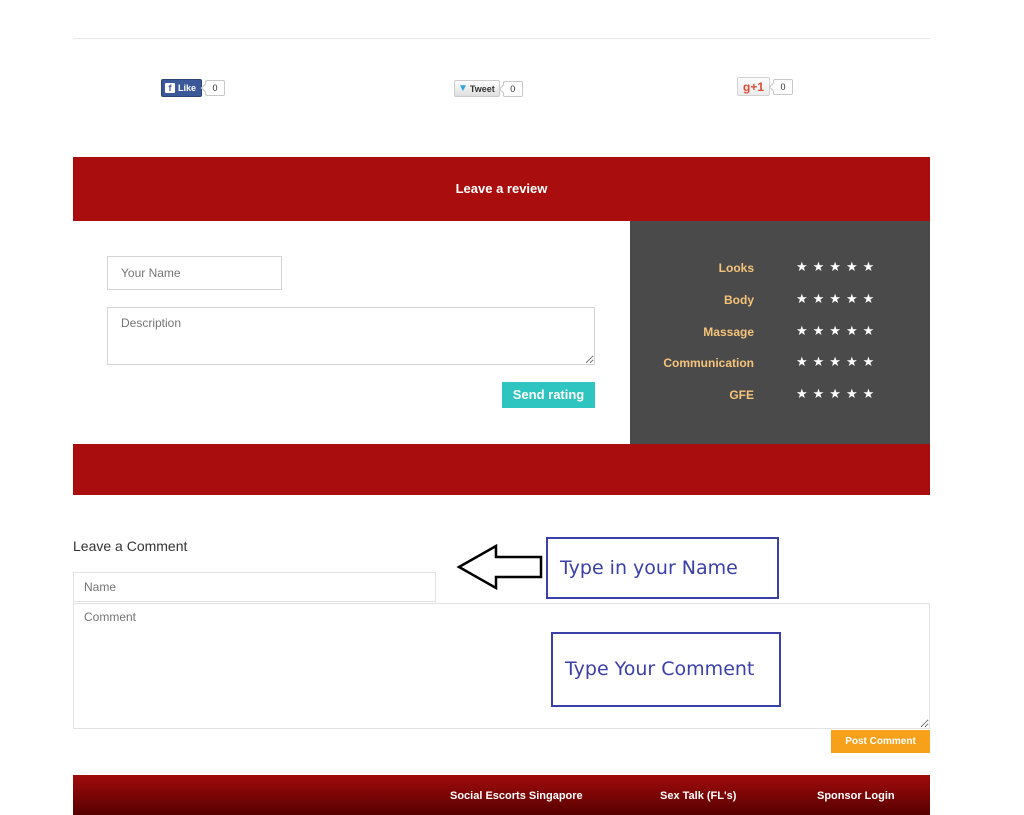  I want to click on star-rating-communication: ★★★★★, so click(837, 362).